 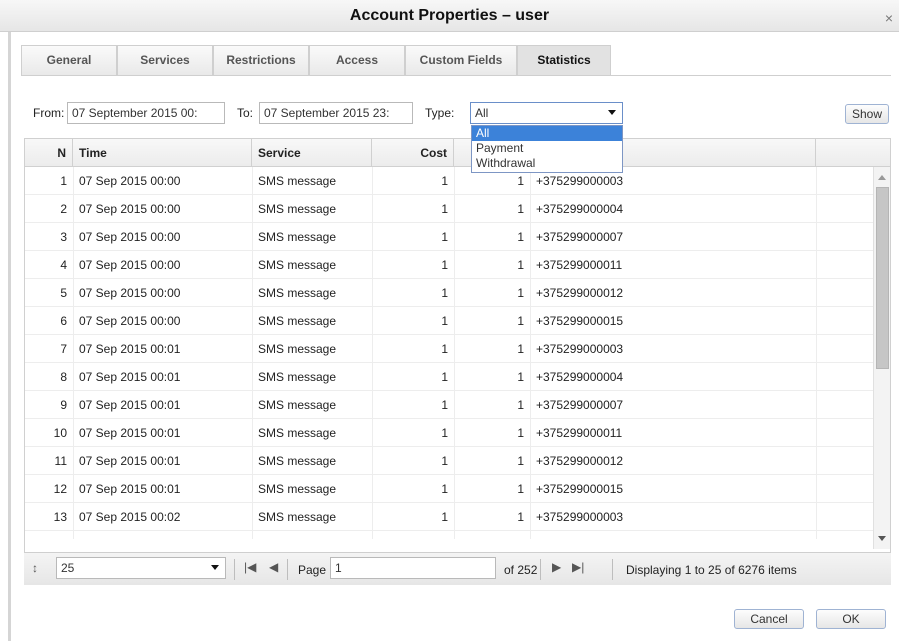 I want to click on scroll-thumb, so click(x=882, y=278).